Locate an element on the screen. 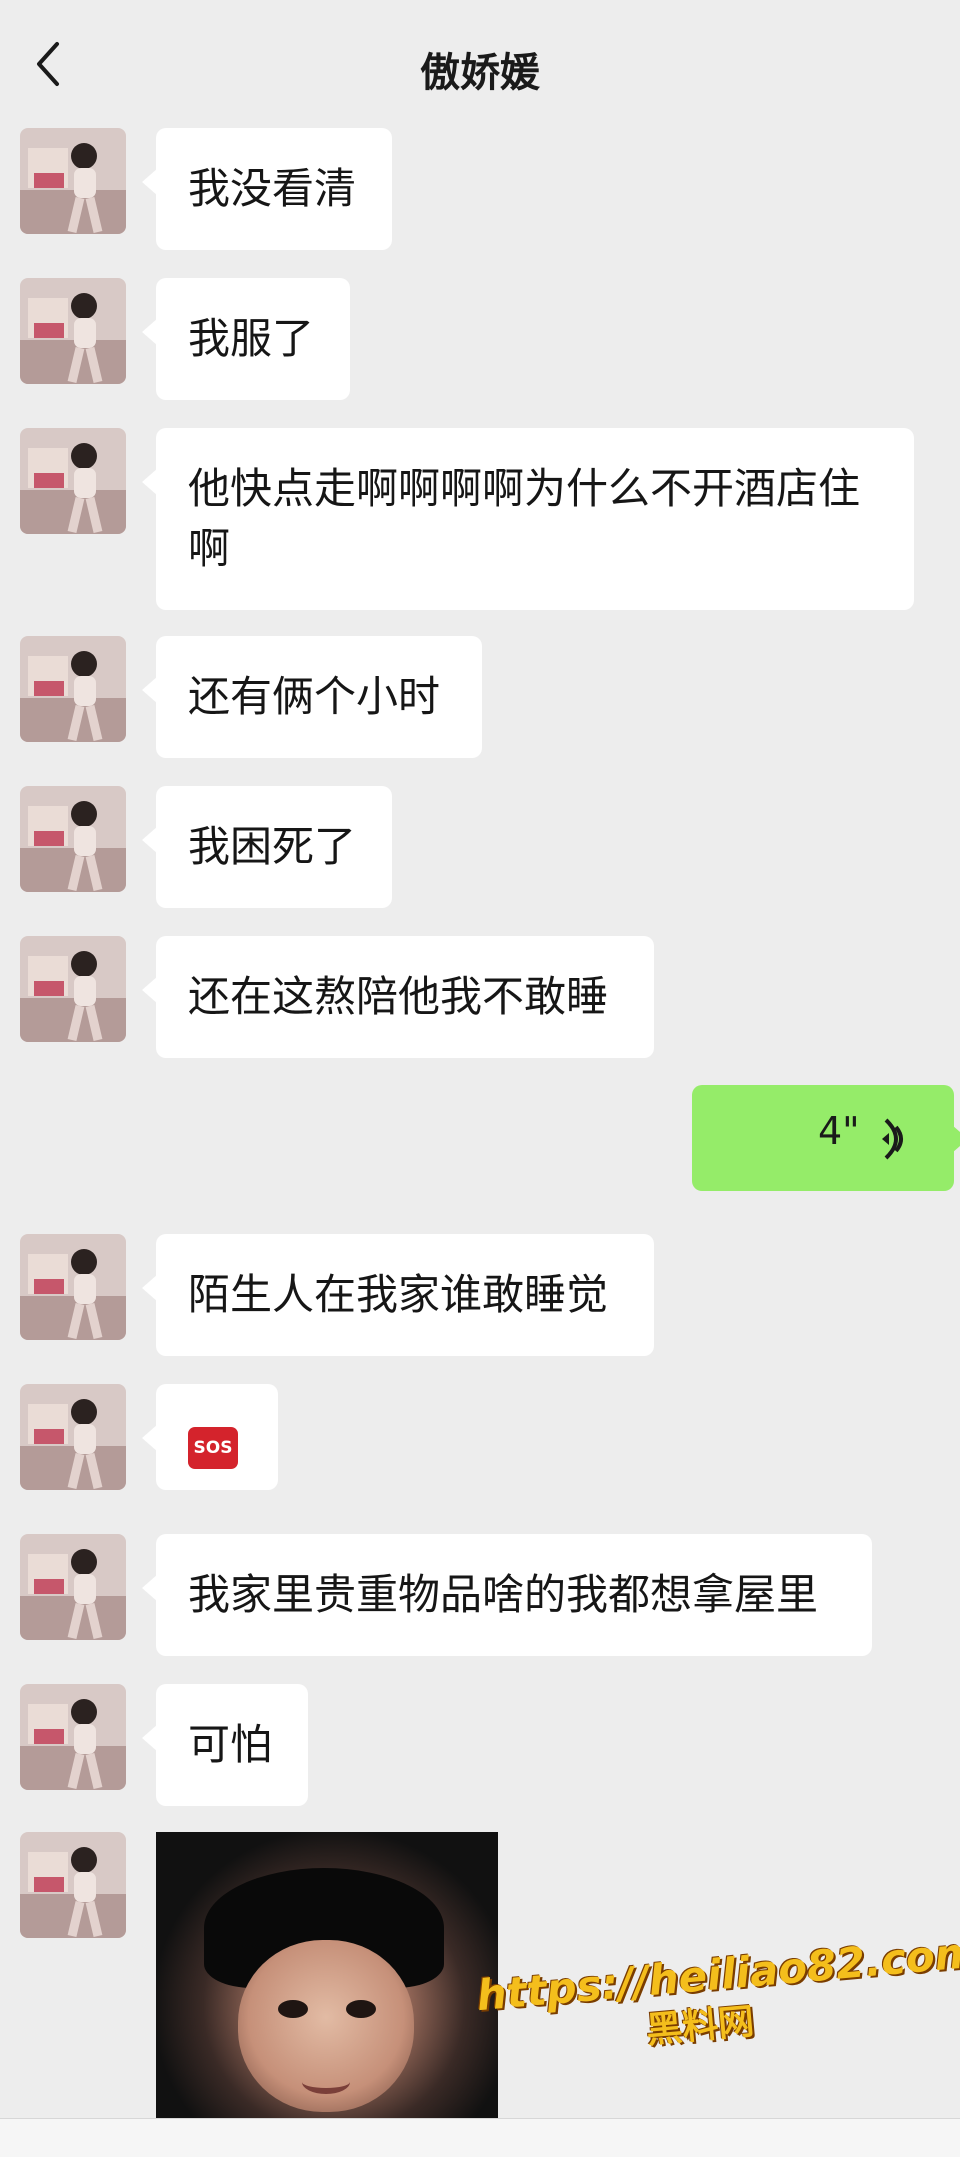  watermark: https://heiliao82.com 黑料网 is located at coordinates (717, 1997).